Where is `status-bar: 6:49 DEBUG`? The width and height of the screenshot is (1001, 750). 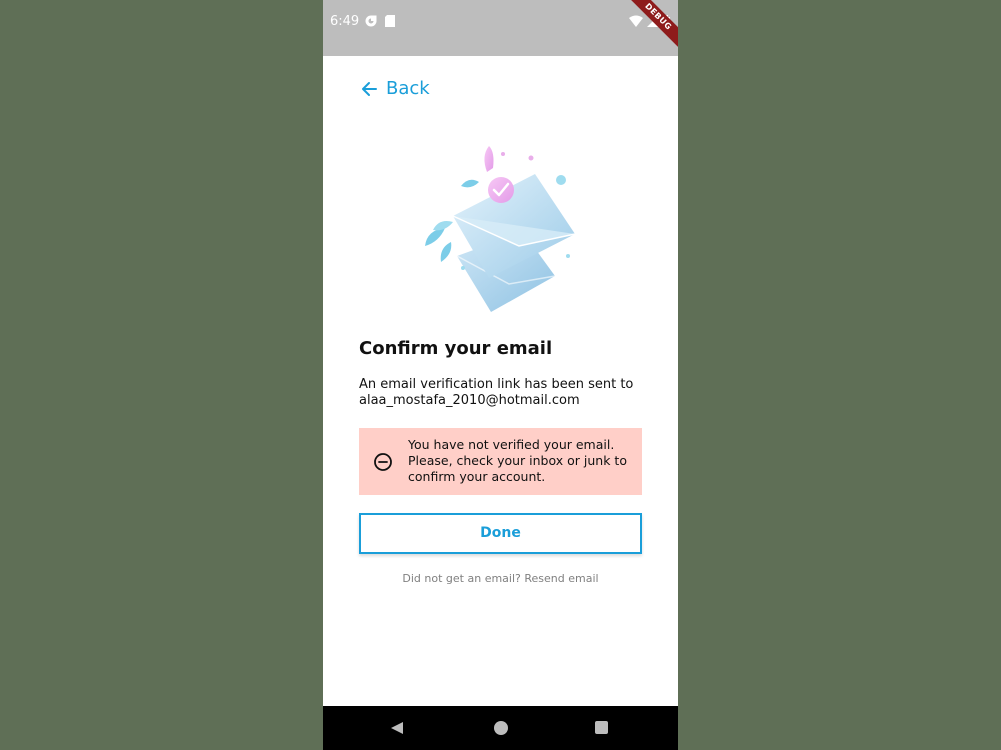 status-bar: 6:49 DEBUG is located at coordinates (500, 29).